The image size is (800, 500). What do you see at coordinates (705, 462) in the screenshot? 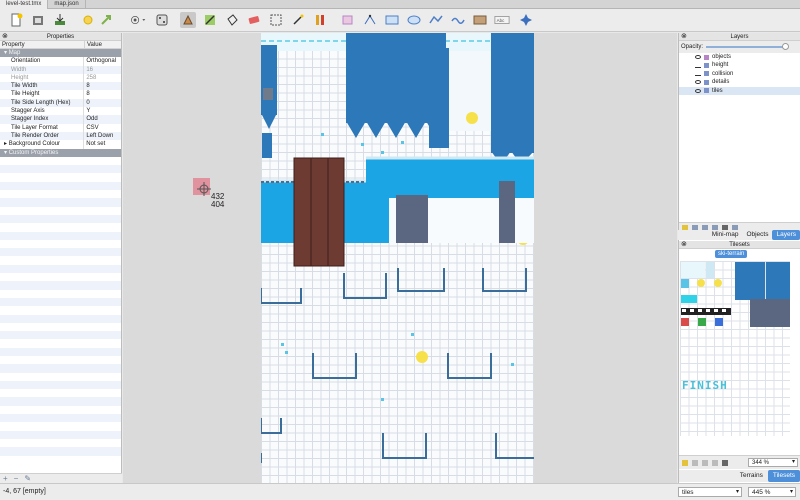
I see `export-tileset-icon` at bounding box center [705, 462].